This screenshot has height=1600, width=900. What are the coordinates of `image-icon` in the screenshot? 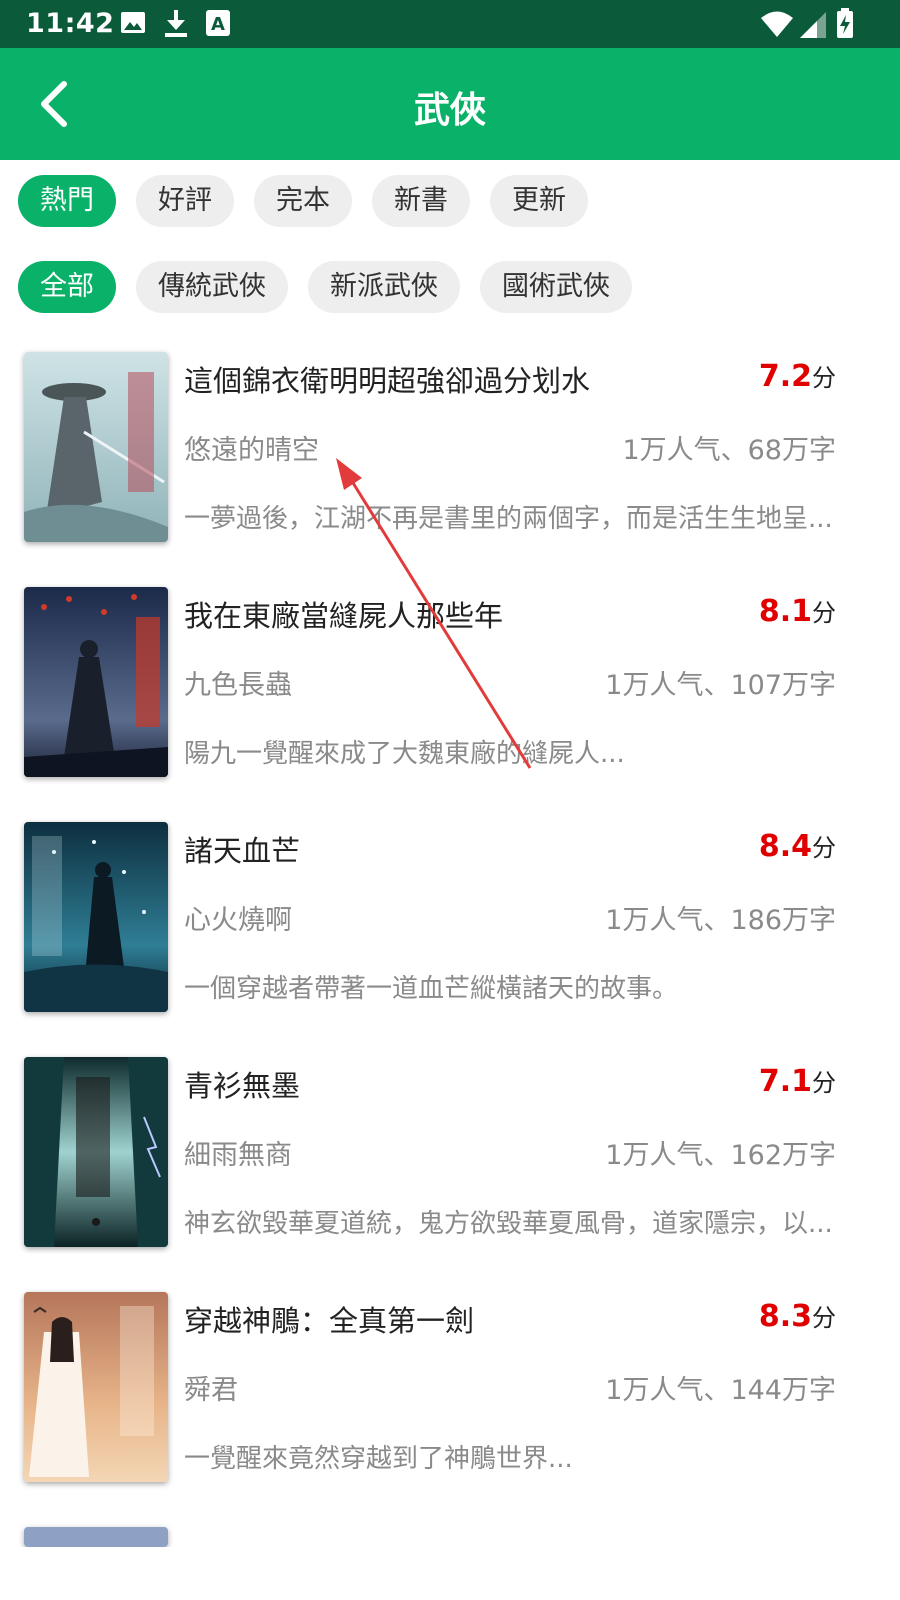 It's located at (133, 25).